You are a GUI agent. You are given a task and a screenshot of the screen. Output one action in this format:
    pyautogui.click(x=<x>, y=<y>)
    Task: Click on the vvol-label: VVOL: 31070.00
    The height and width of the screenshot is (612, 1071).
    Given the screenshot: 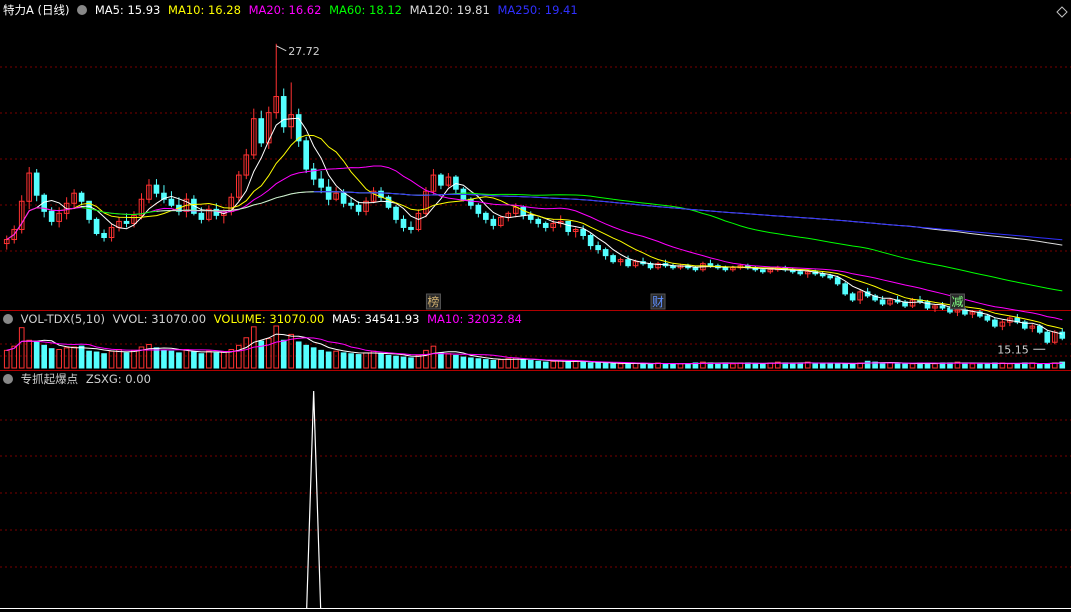 What is the action you would take?
    pyautogui.click(x=159, y=319)
    